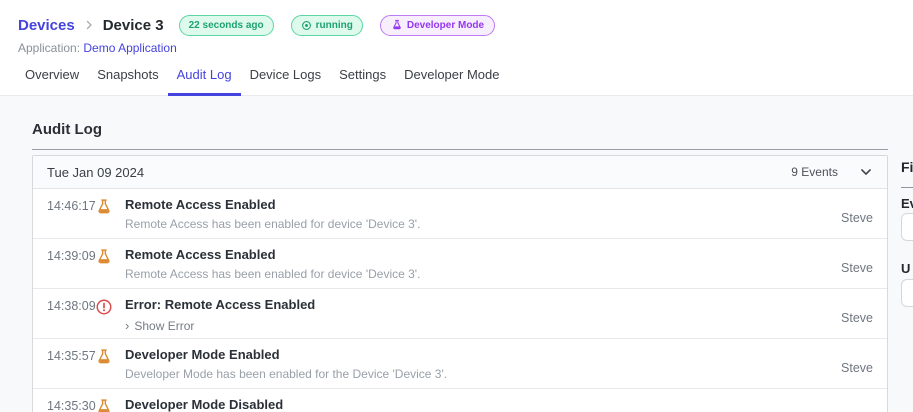 The image size is (913, 412). I want to click on developer-mode-label: Developer Mode, so click(445, 25).